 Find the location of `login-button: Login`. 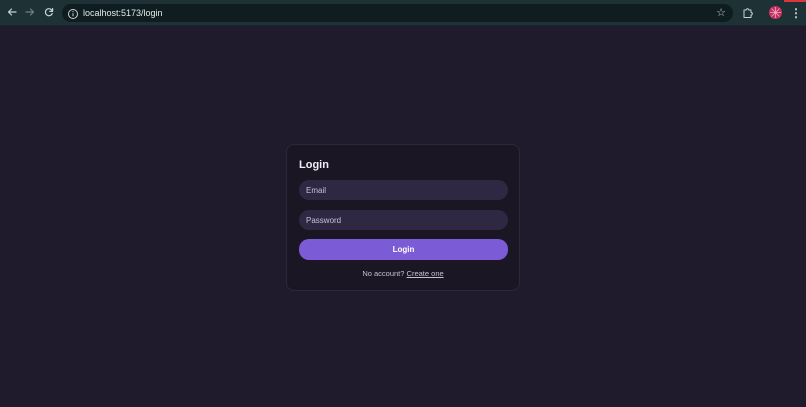

login-button: Login is located at coordinates (403, 249).